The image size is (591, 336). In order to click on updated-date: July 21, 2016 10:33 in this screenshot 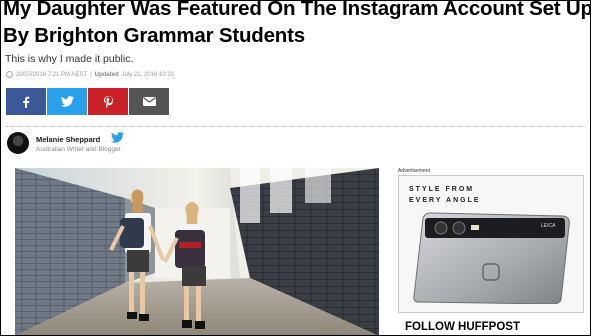, I will do `click(147, 74)`.